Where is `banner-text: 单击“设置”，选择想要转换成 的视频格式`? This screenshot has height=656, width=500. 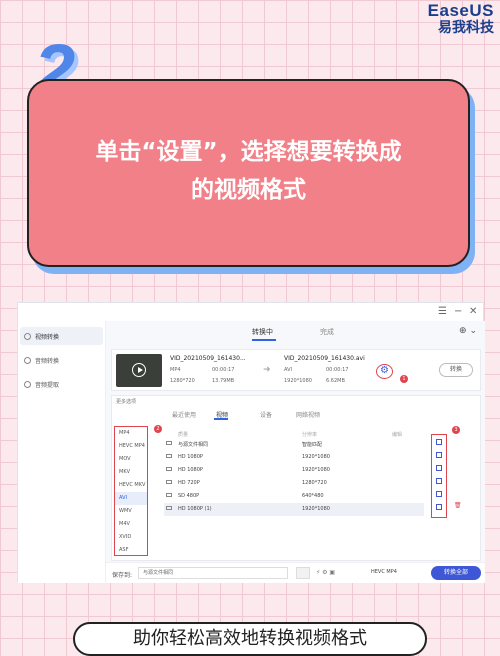 banner-text: 单击“设置”，选择想要转换成 的视频格式 is located at coordinates (248, 171).